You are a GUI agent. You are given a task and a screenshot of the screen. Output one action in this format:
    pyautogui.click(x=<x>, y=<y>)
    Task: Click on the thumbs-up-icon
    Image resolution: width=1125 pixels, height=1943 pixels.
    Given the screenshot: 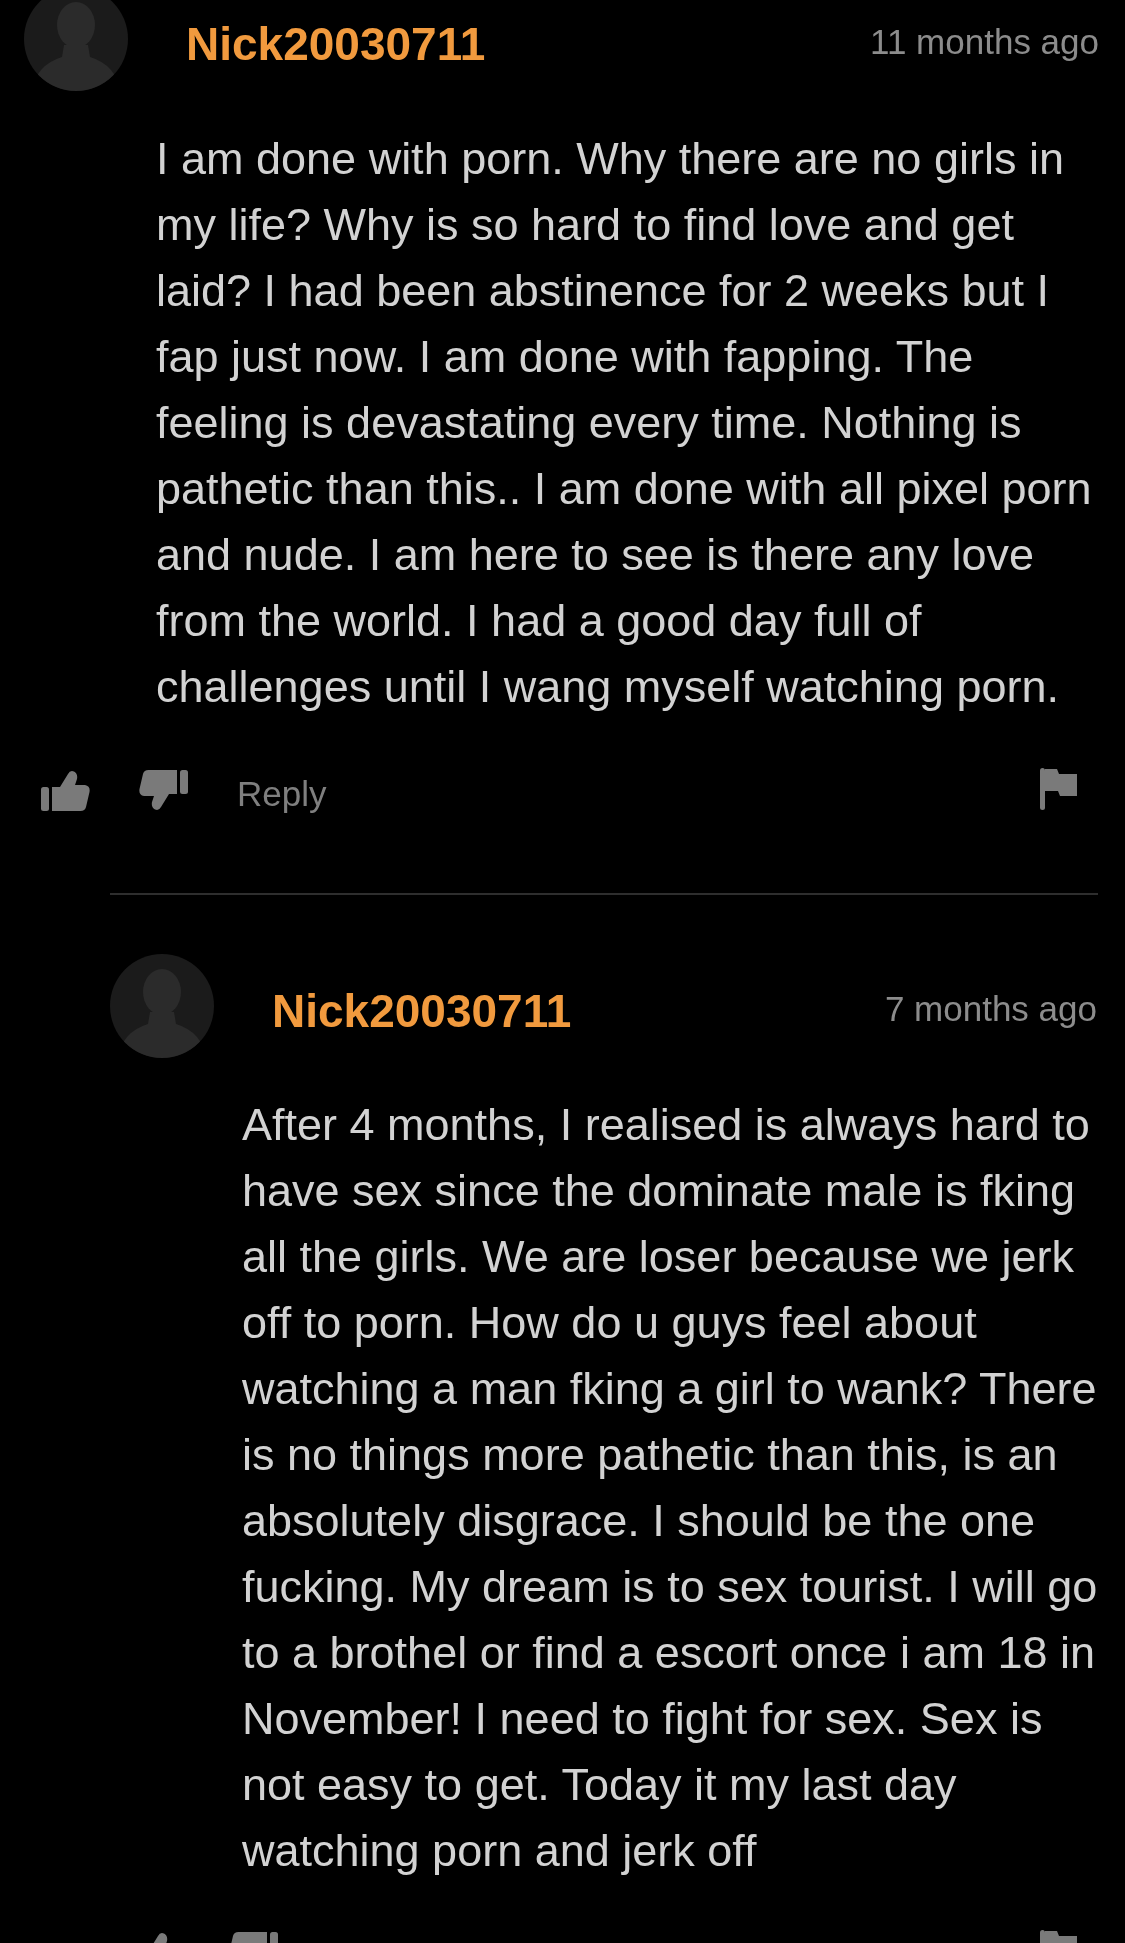 What is the action you would take?
    pyautogui.click(x=65, y=790)
    